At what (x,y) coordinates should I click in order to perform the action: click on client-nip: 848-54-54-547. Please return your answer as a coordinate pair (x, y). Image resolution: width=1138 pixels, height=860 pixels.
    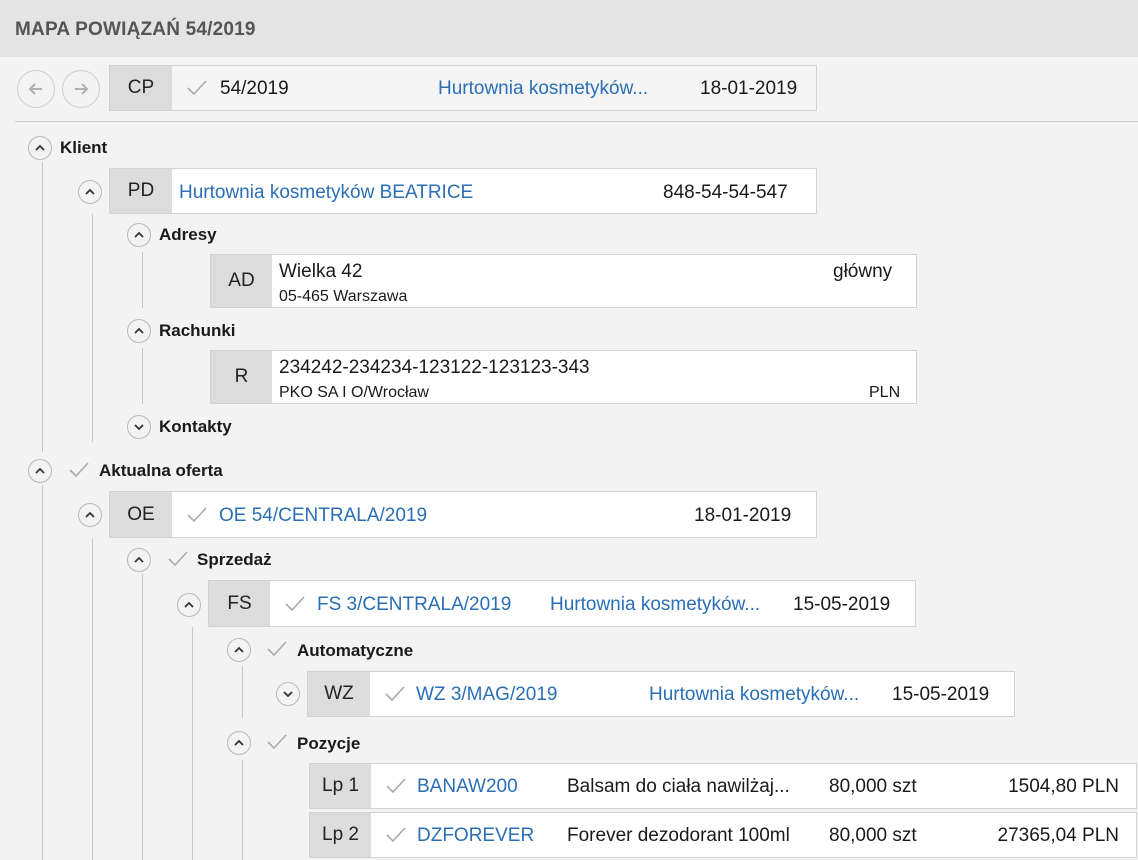
    Looking at the image, I should click on (725, 192).